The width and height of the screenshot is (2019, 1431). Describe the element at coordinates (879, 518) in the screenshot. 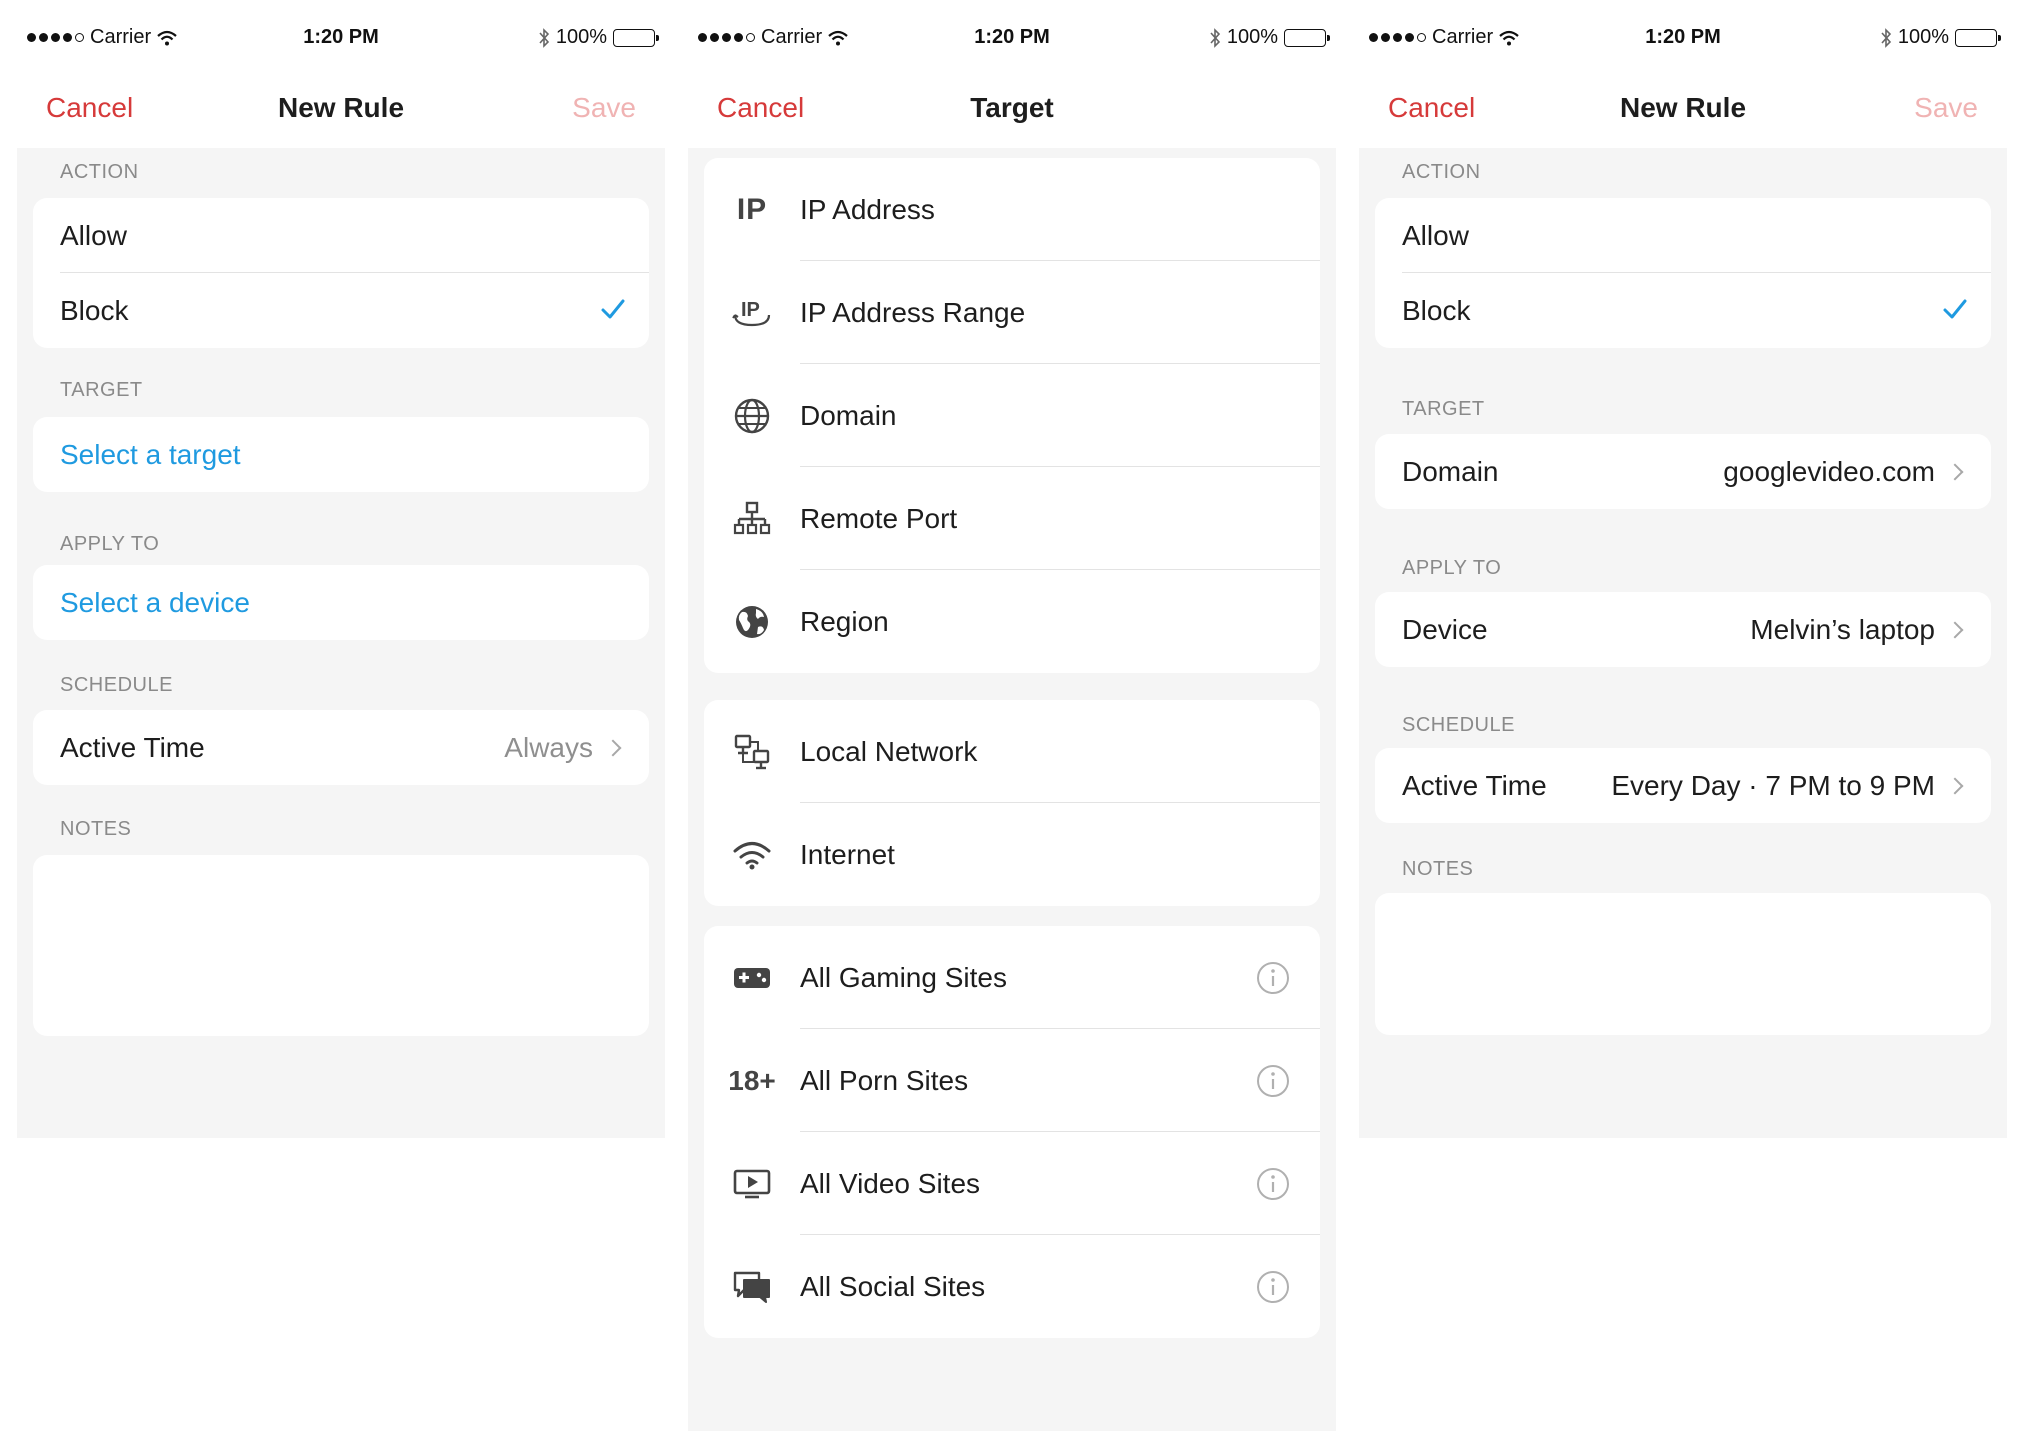

I see `target-label: Remote Port` at that location.